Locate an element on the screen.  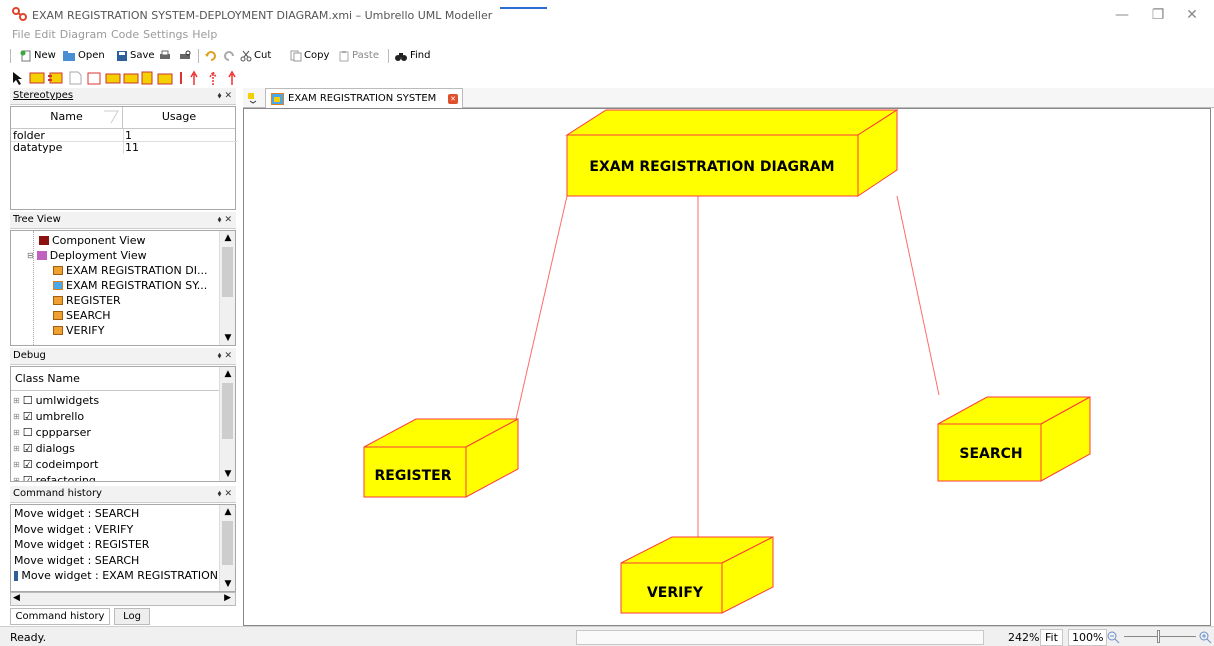
fit-button: Fit is located at coordinates (1051, 637).